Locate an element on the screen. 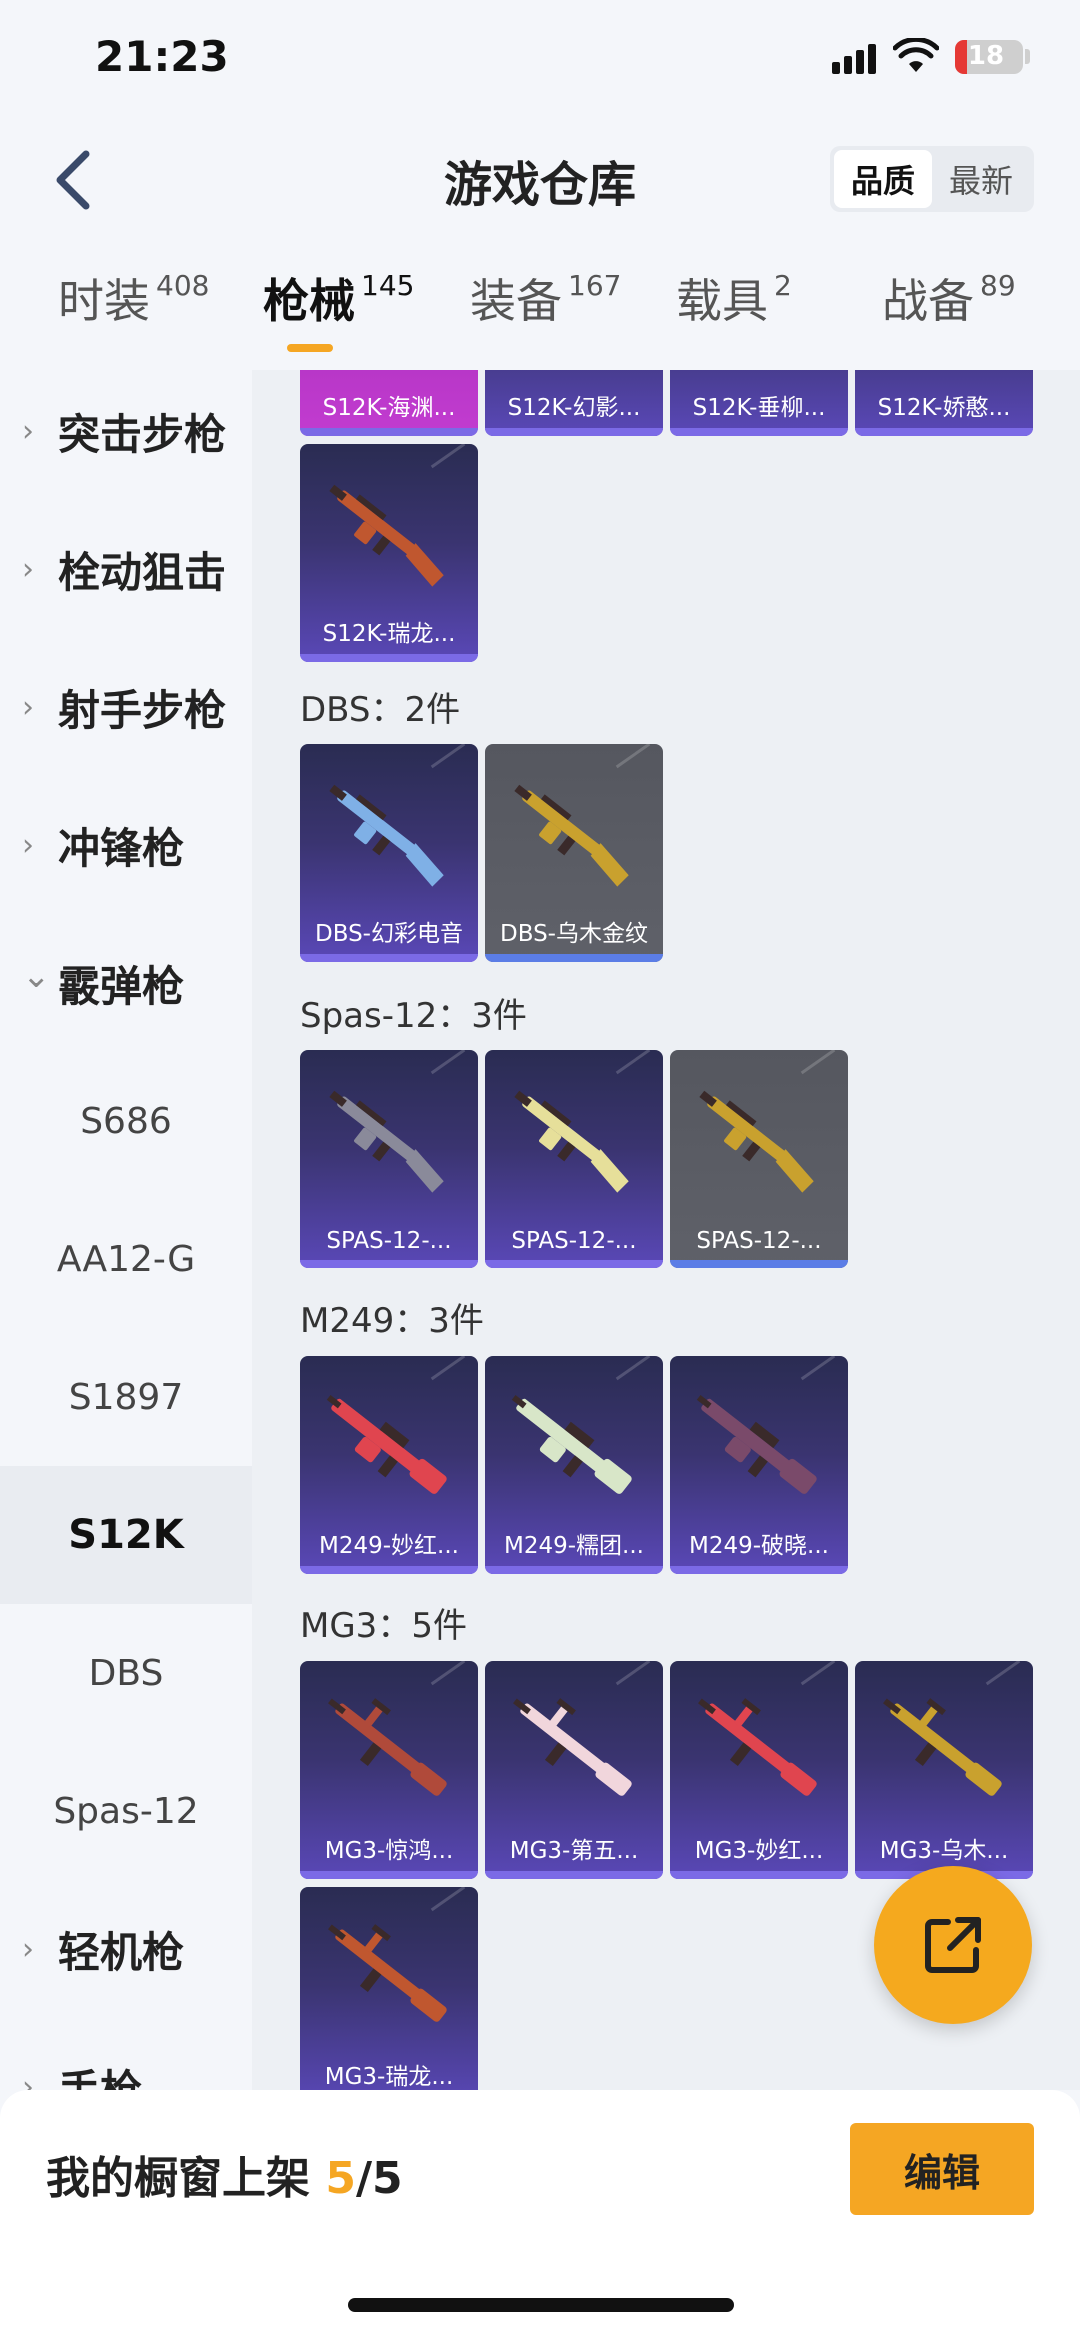 The height and width of the screenshot is (2339, 1080). sidebar-item: S686 is located at coordinates (126, 1121).